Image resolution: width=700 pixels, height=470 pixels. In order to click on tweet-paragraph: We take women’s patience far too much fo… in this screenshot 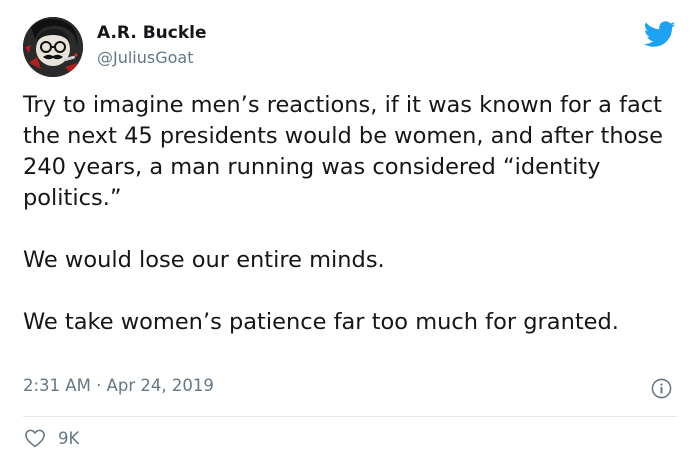, I will do `click(321, 322)`.